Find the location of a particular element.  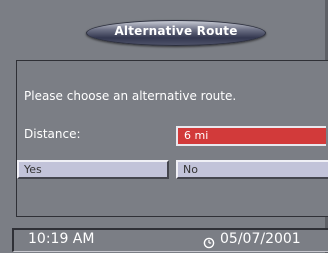

yes-button: Yes is located at coordinates (93, 169).